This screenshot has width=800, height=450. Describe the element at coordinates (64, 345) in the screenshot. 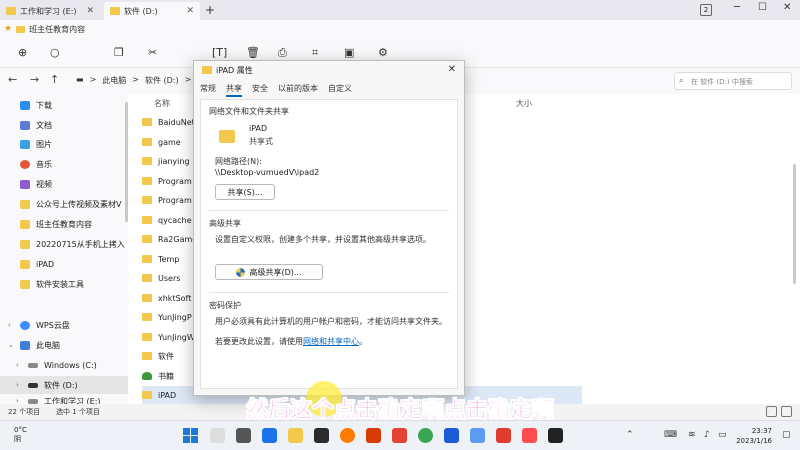

I see `sidebar-item-this-pc: ⌄ 此电脑` at that location.